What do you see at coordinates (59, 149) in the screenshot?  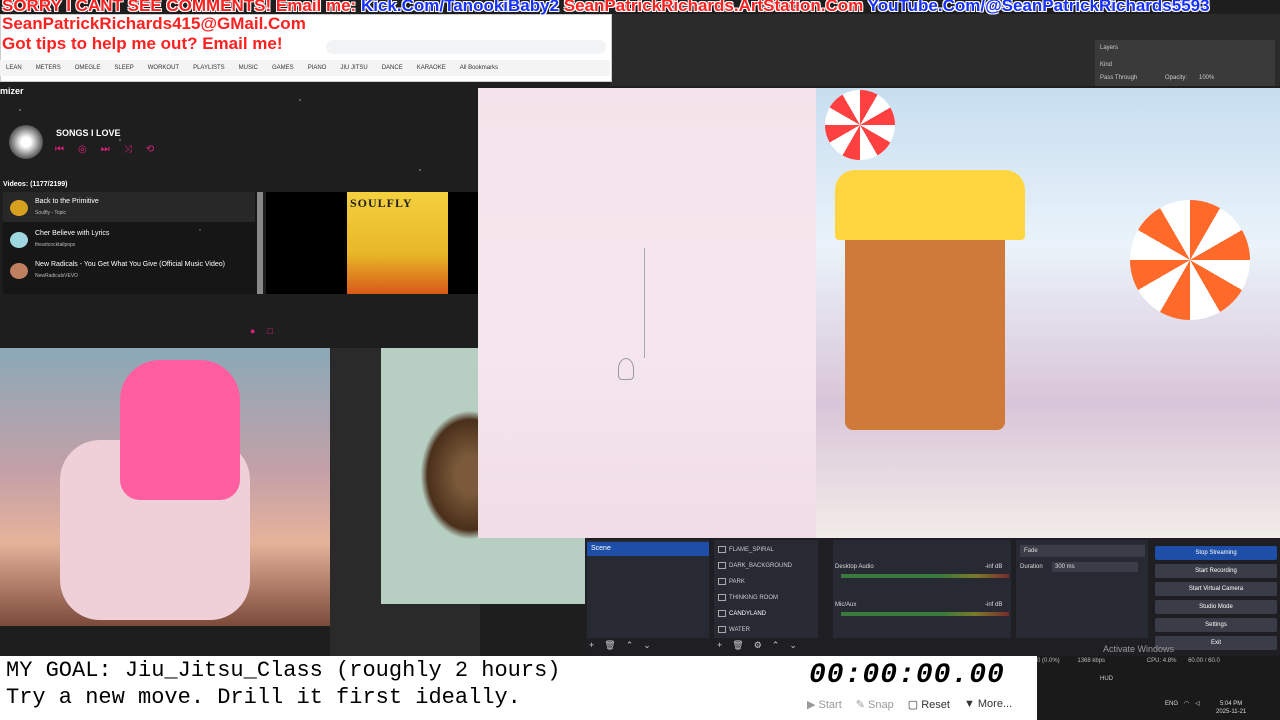 I see `prev-icon: ⏮` at bounding box center [59, 149].